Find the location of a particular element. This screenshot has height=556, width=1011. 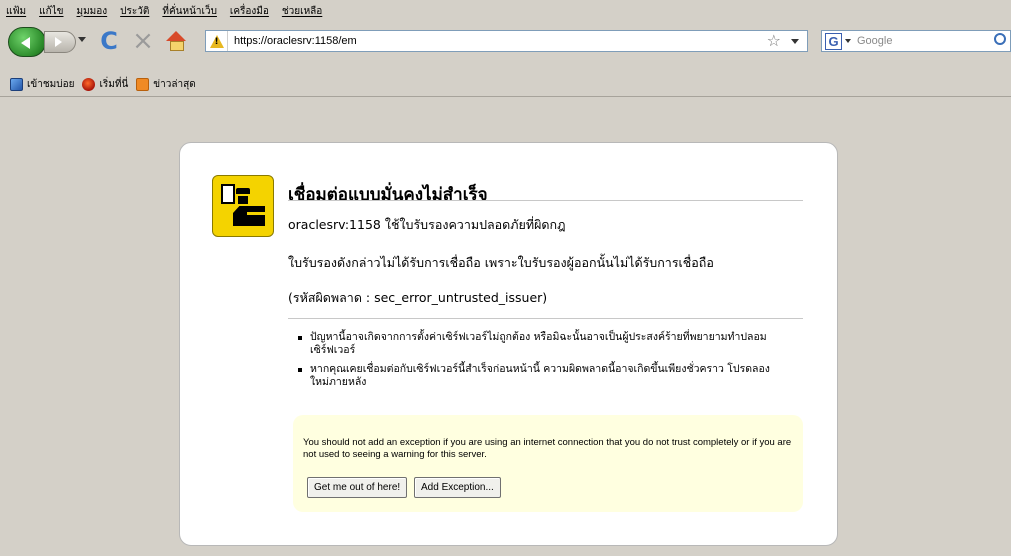

menu-view: มุมมอง is located at coordinates (92, 11).